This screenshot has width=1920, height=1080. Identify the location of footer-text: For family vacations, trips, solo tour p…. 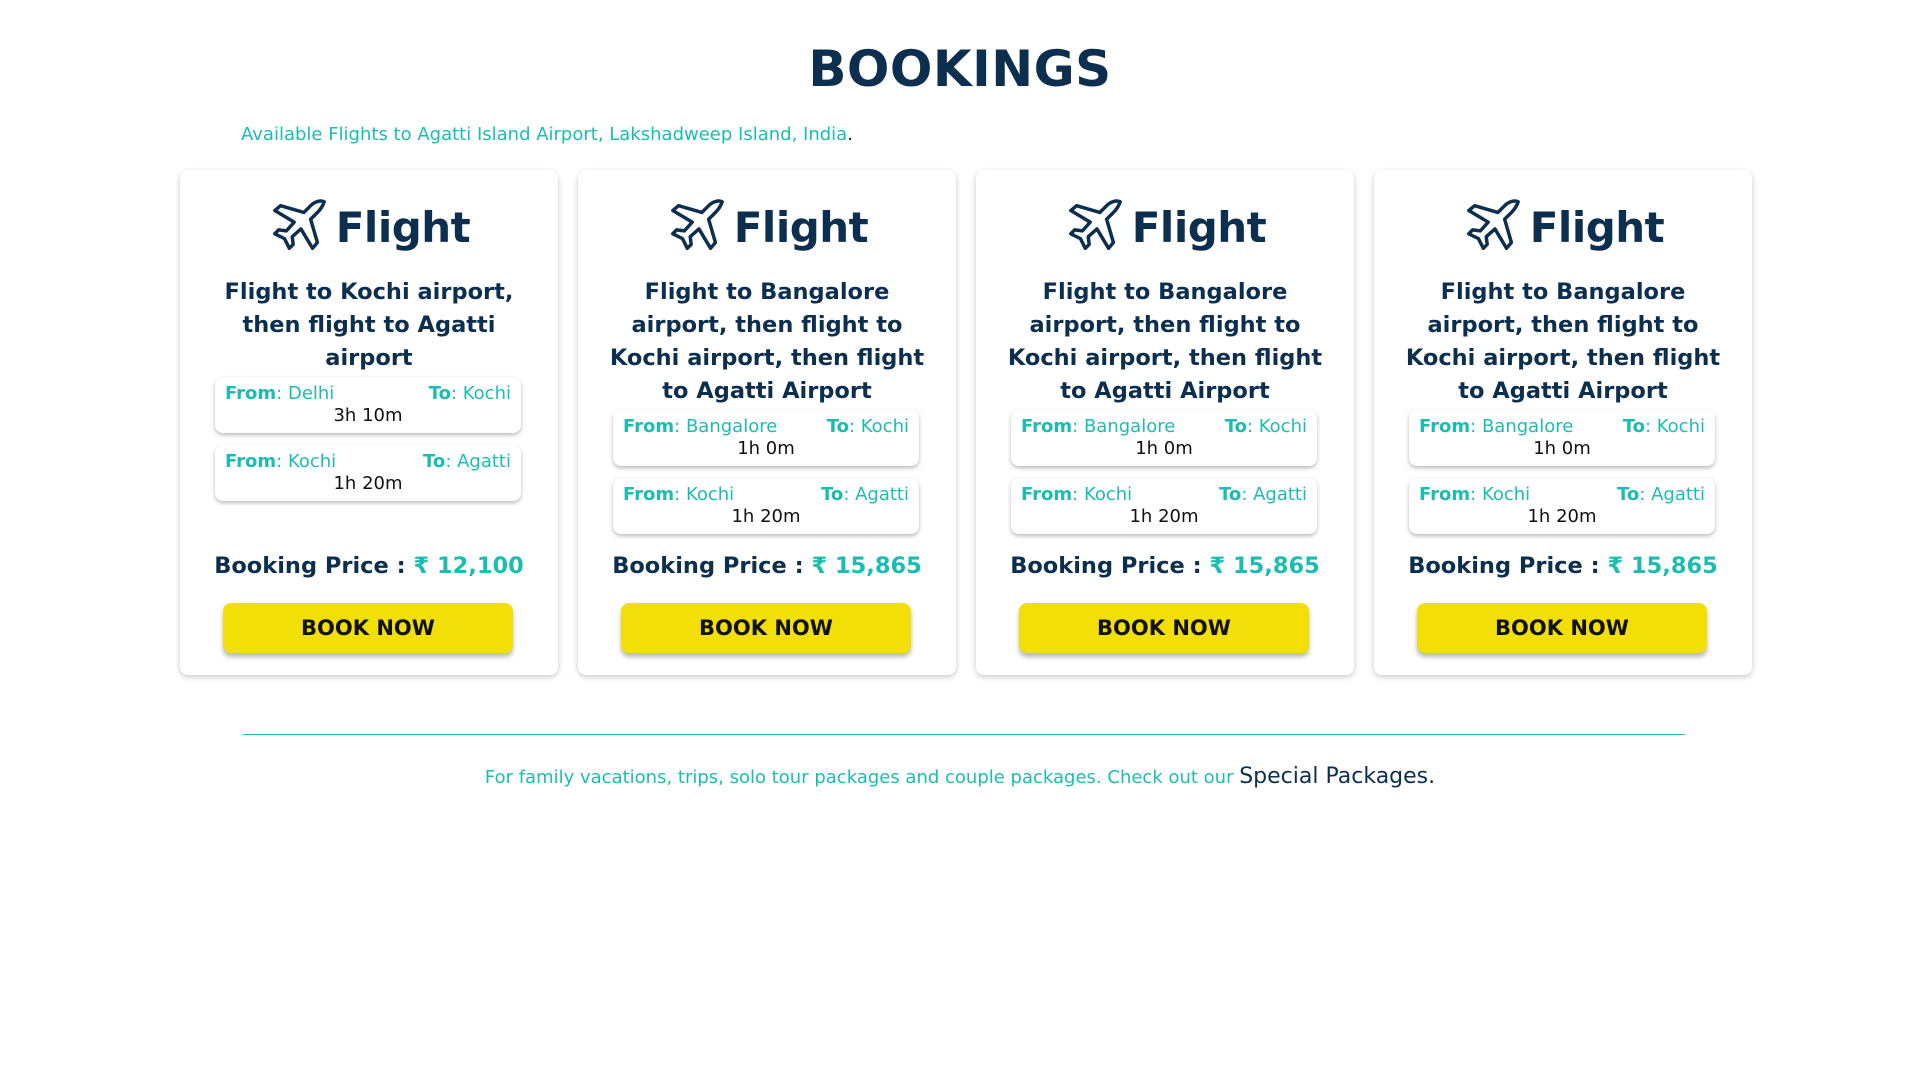
(862, 777).